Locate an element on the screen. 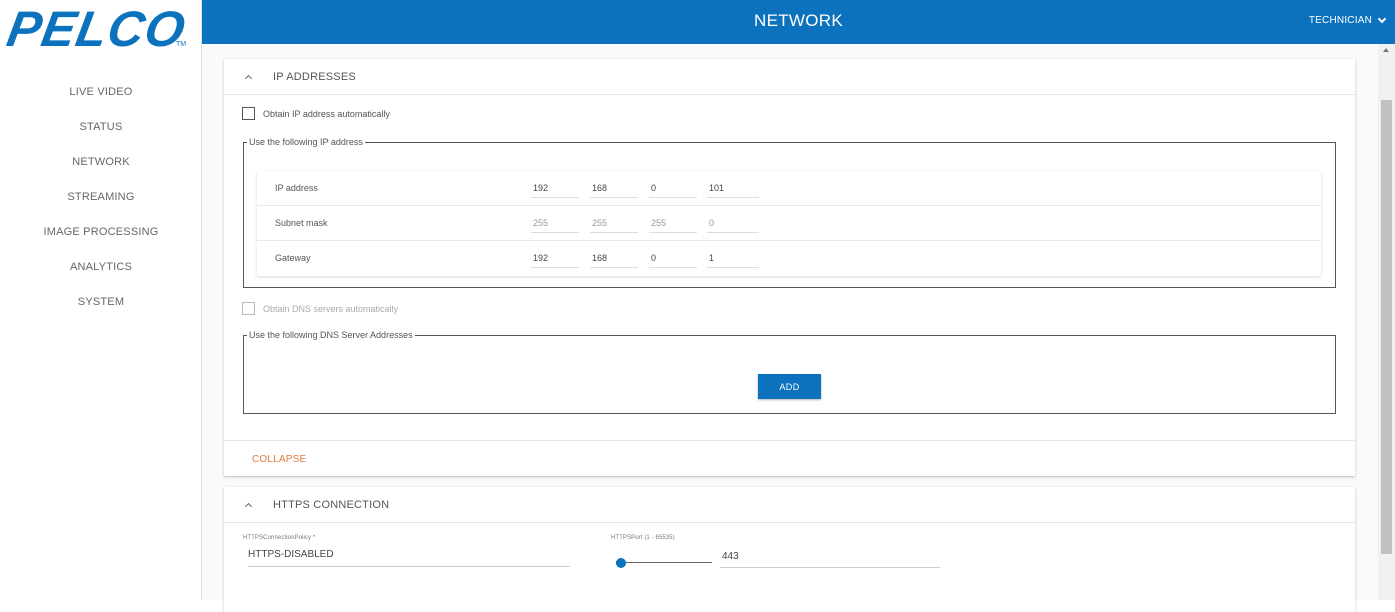 The width and height of the screenshot is (1395, 612). user-name: TECHNICIAN is located at coordinates (1340, 20).